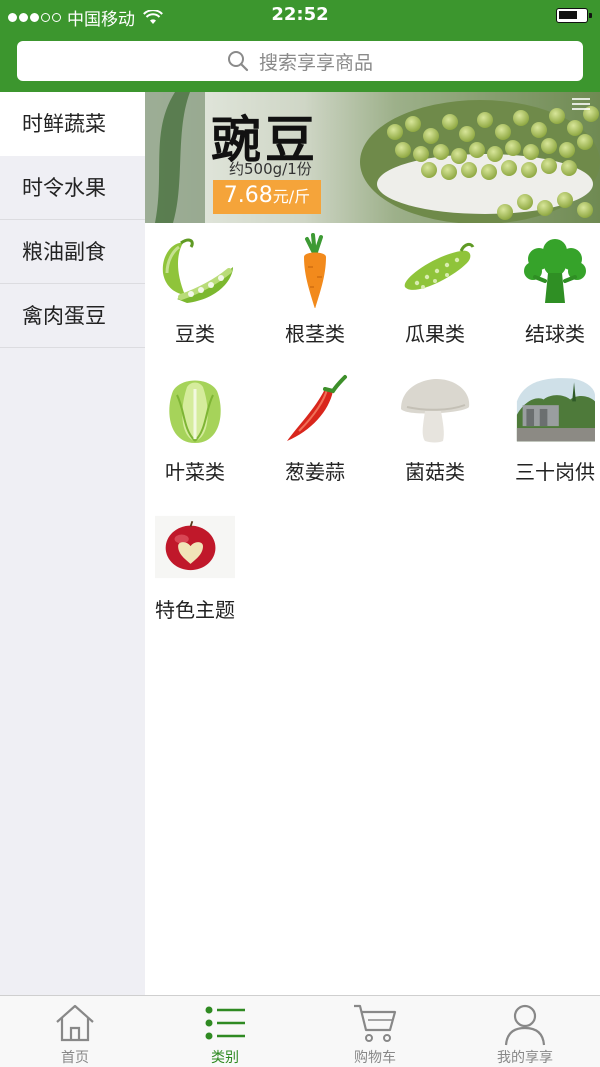  What do you see at coordinates (375, 1023) in the screenshot?
I see `cart-icon` at bounding box center [375, 1023].